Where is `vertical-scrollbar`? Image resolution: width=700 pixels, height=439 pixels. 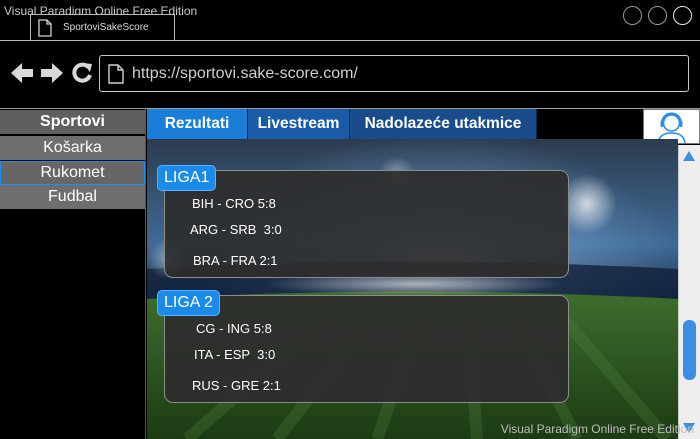
vertical-scrollbar is located at coordinates (689, 292).